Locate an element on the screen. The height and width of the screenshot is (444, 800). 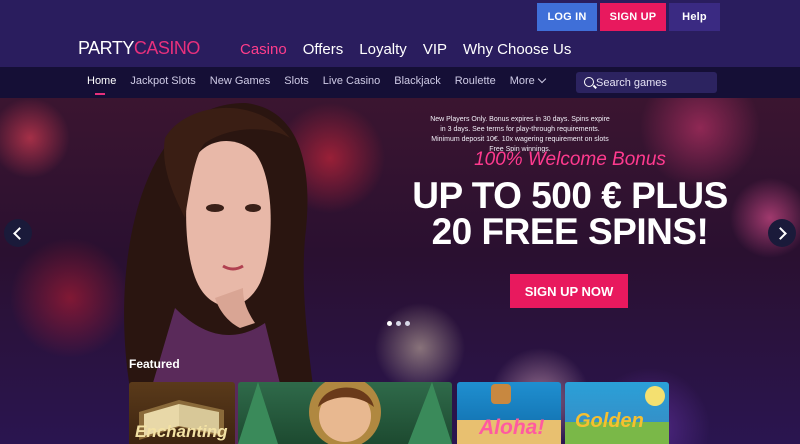
nav-offers: Offers is located at coordinates (323, 49).